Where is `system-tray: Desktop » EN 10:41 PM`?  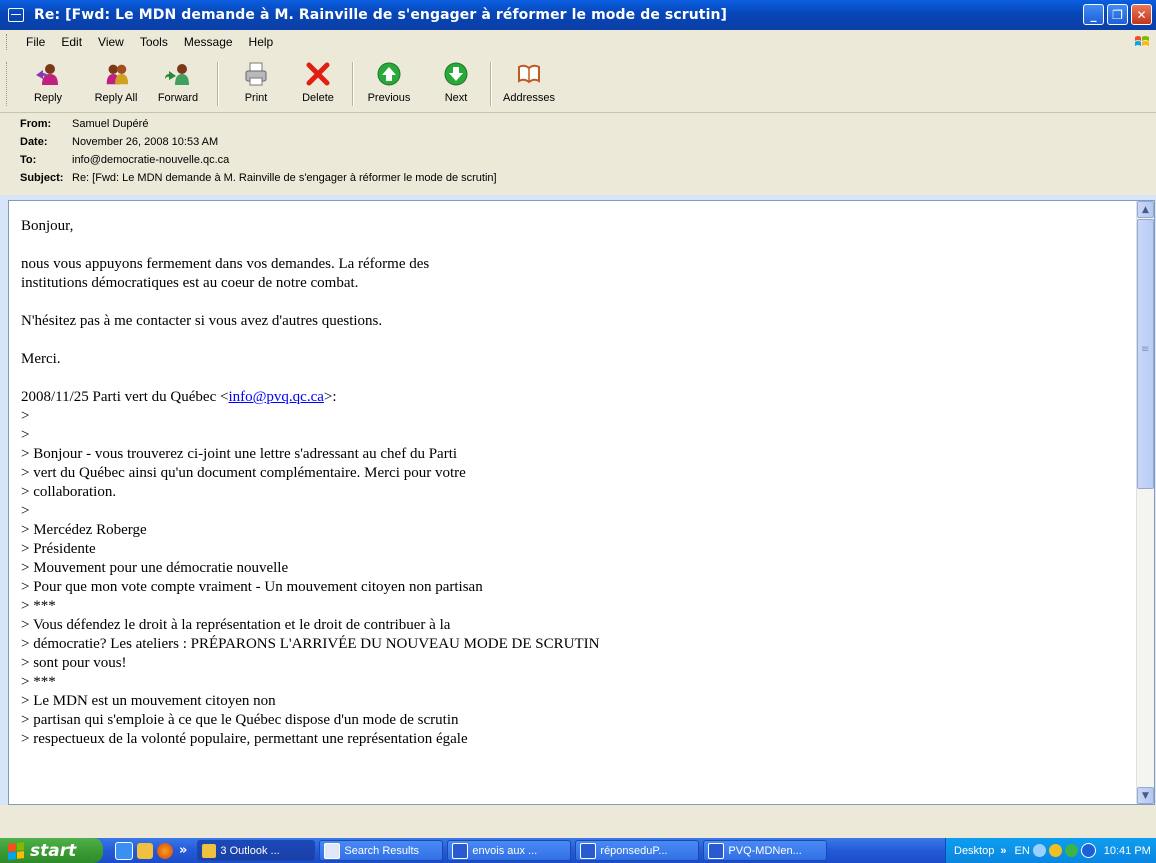 system-tray: Desktop » EN 10:41 PM is located at coordinates (1050, 850).